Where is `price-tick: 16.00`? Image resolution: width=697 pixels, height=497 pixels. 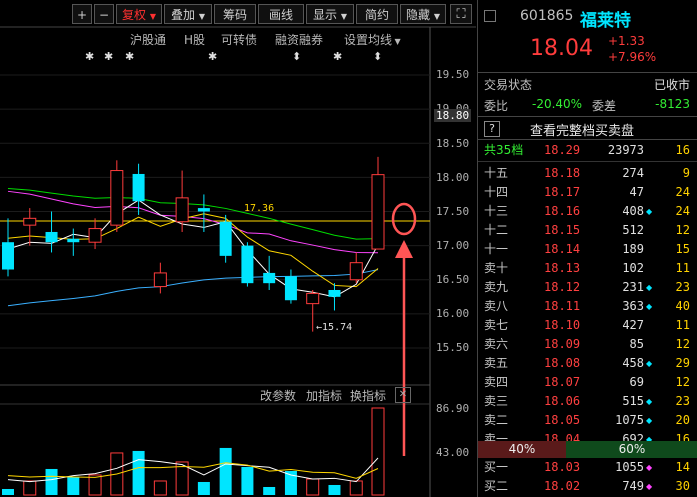 price-tick: 16.00 is located at coordinates (453, 313).